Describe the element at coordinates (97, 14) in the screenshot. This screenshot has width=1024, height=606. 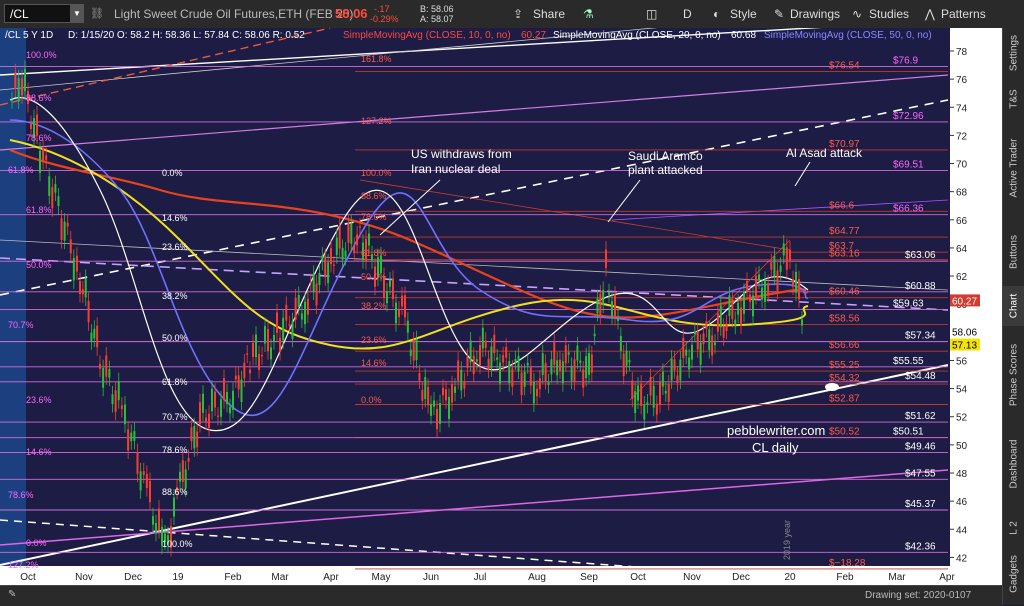
I see `link-icon: ⛓` at that location.